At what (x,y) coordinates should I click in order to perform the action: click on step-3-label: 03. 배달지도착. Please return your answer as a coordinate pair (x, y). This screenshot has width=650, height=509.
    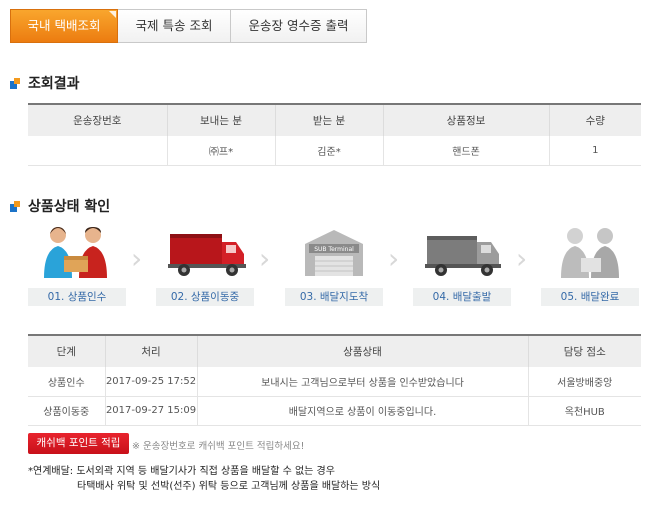
    Looking at the image, I should click on (334, 297).